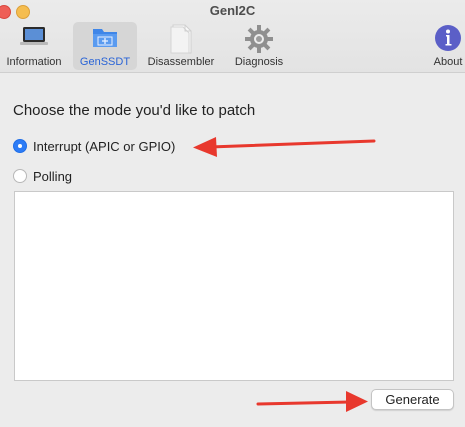 Image resolution: width=465 pixels, height=427 pixels. I want to click on gear-icon, so click(259, 40).